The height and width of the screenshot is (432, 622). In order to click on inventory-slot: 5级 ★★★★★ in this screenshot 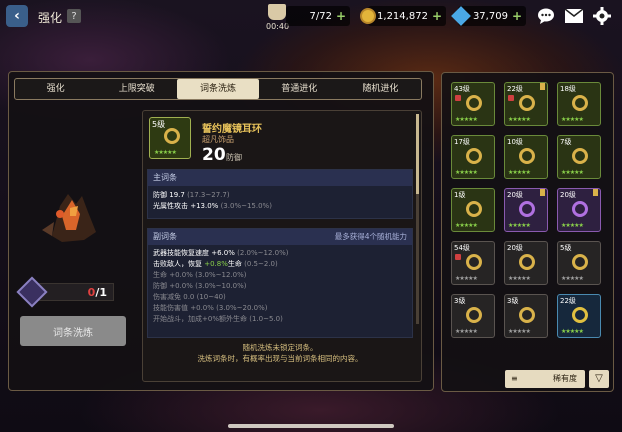, I will do `click(579, 263)`.